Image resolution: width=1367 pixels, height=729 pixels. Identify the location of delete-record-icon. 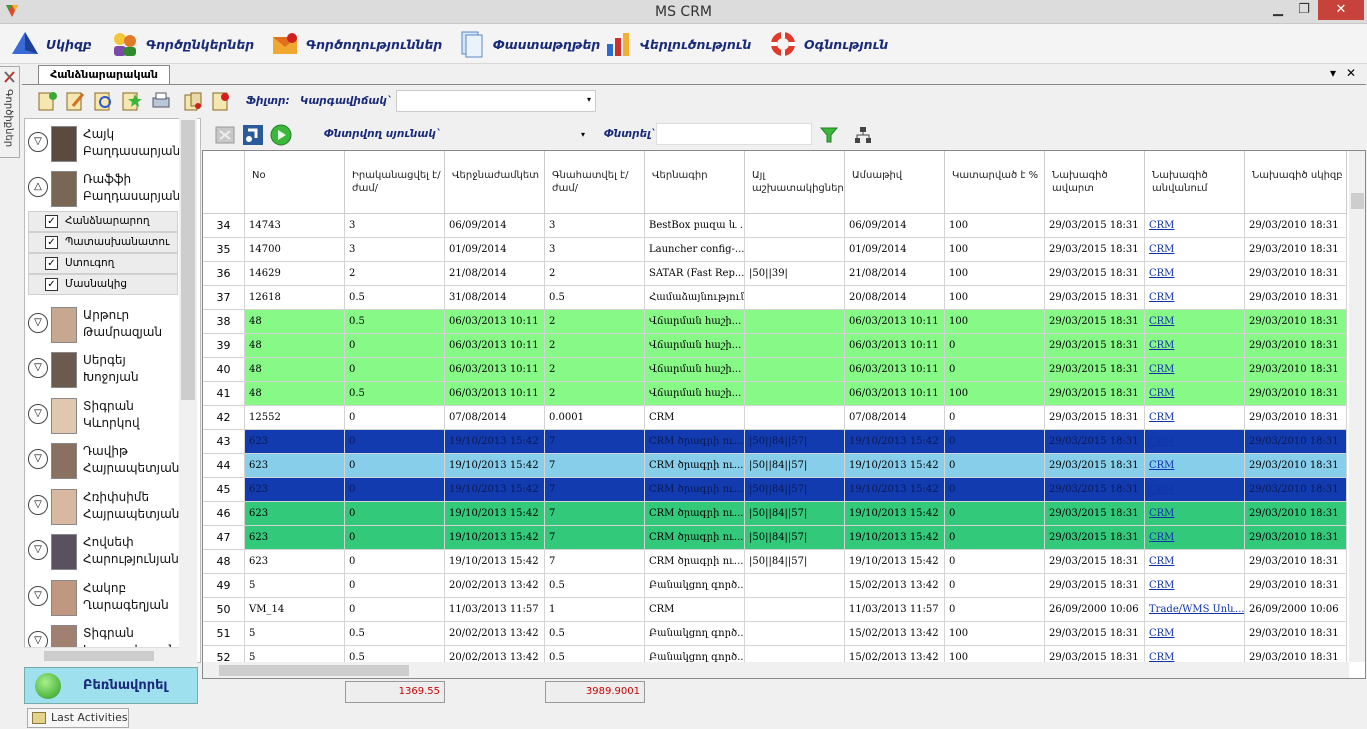
(221, 101).